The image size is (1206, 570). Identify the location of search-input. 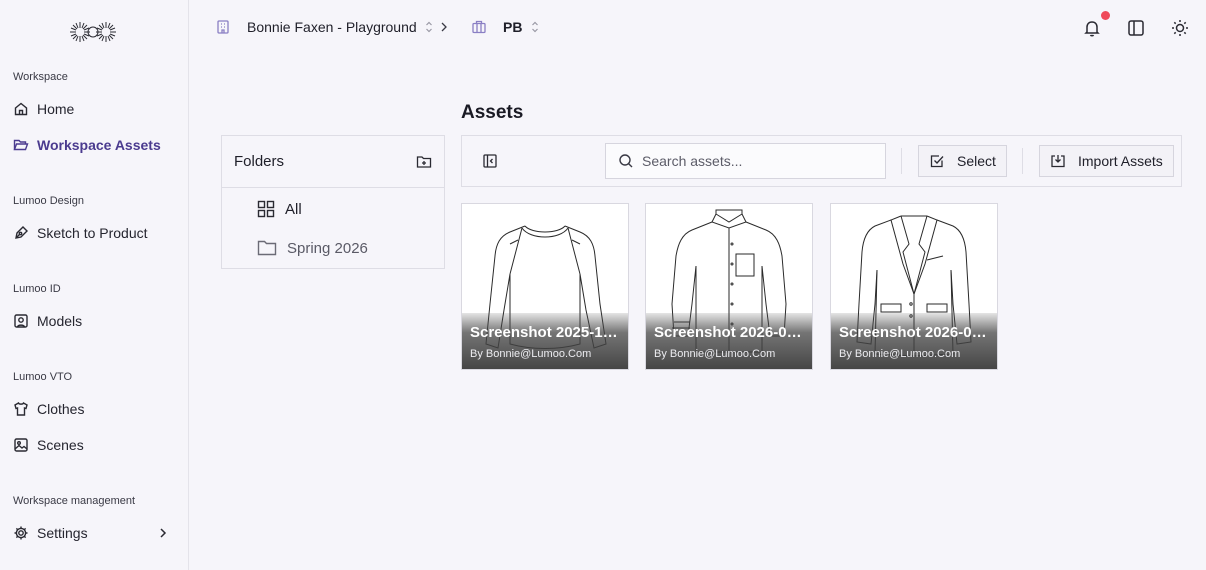
(757, 161).